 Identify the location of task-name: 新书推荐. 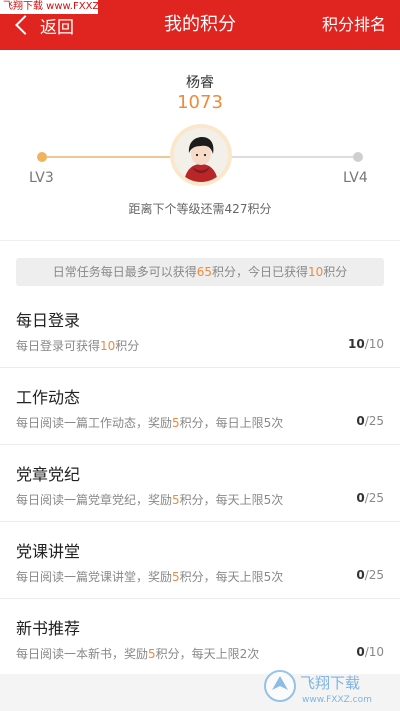
(48, 628).